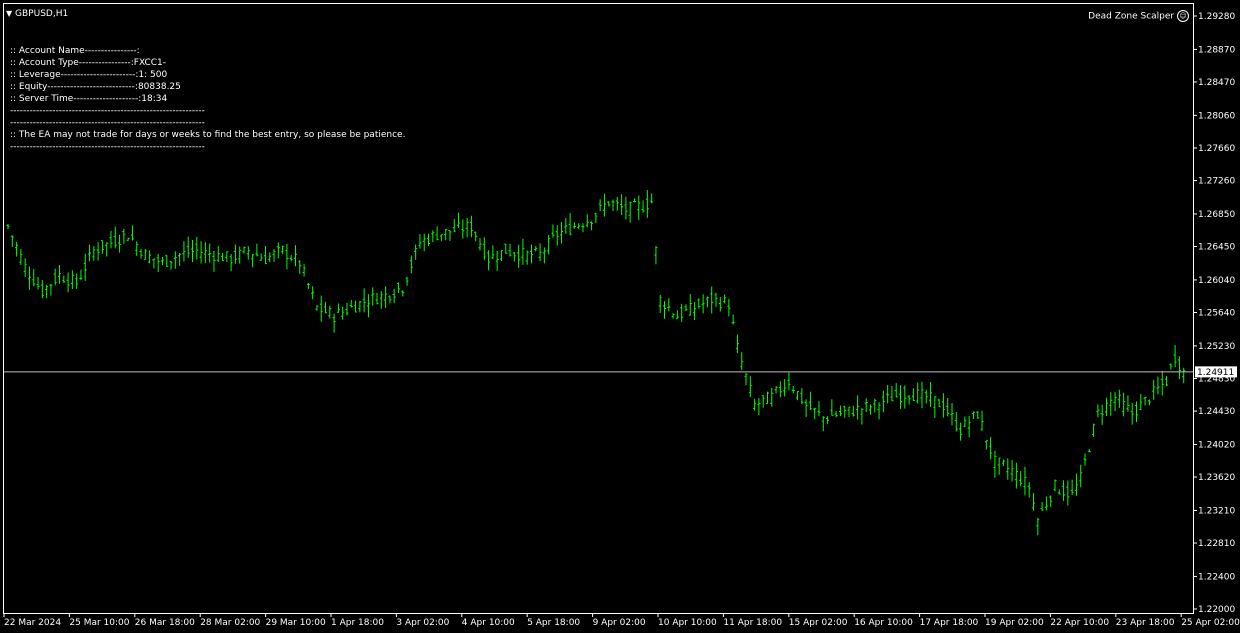  What do you see at coordinates (296, 623) in the screenshot?
I see `x-tick-label: 29 Mar 10:00` at bounding box center [296, 623].